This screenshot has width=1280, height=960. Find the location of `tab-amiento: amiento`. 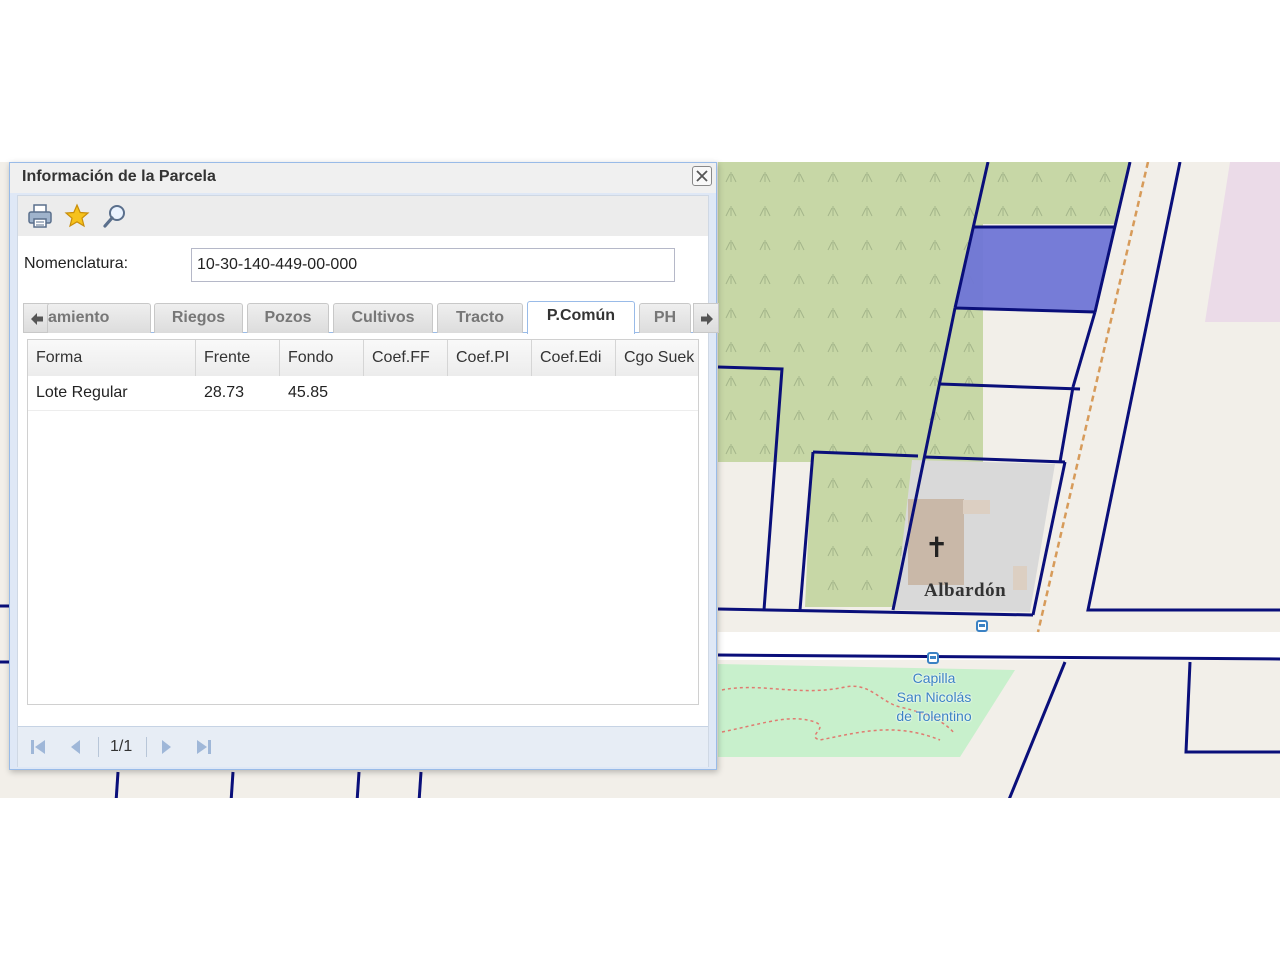

tab-amiento: amiento is located at coordinates (99, 318).